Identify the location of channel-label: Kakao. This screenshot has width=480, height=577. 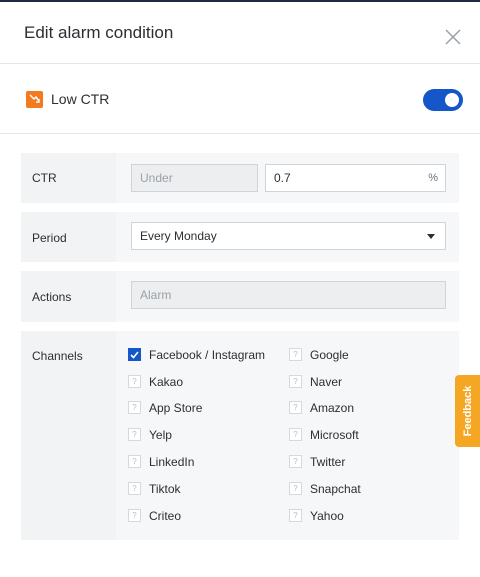
(166, 382).